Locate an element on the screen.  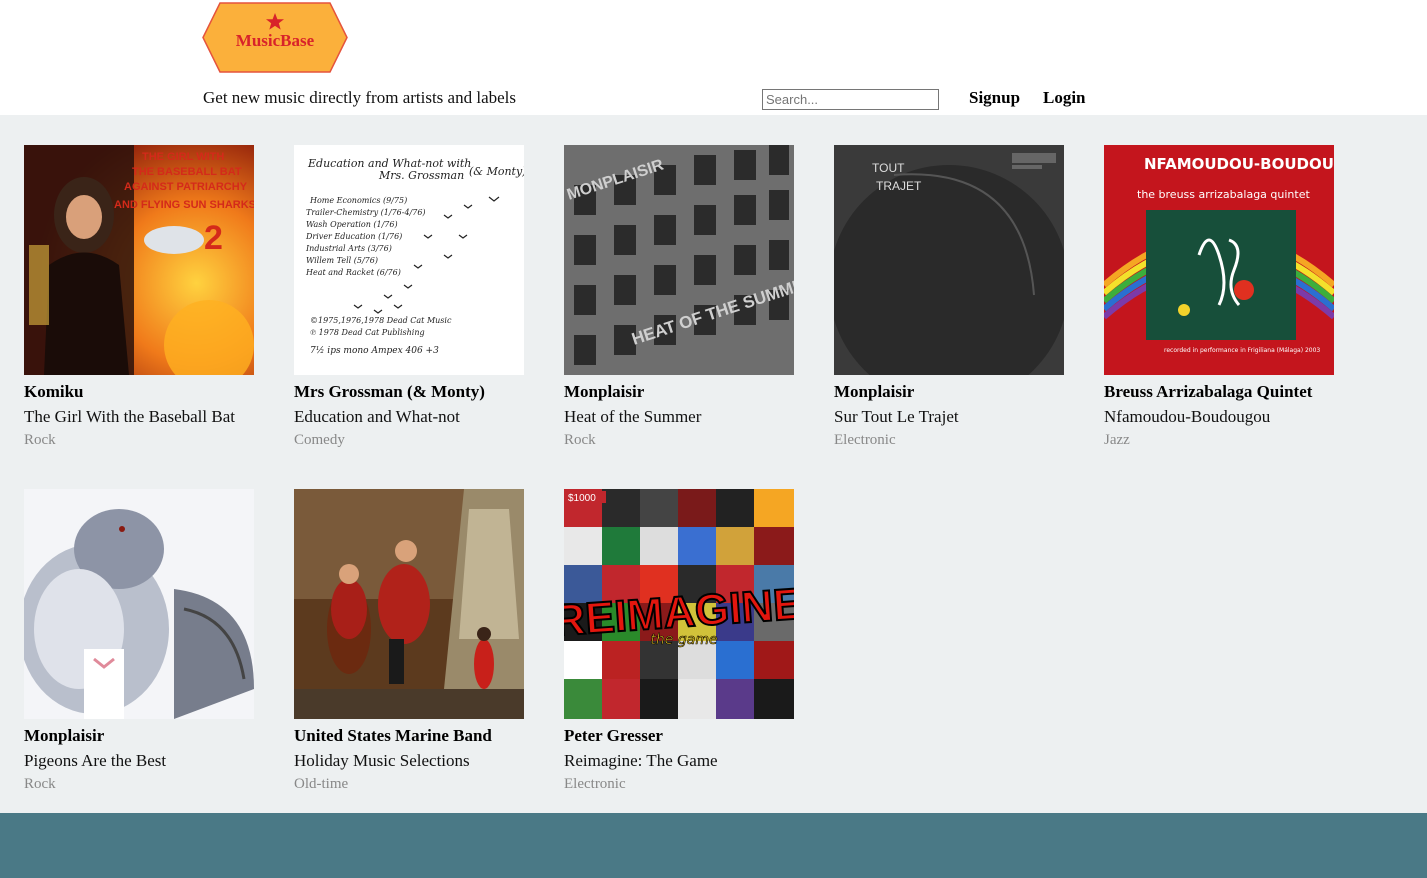
album-title: Reimagine: The Game is located at coordinates (641, 761).